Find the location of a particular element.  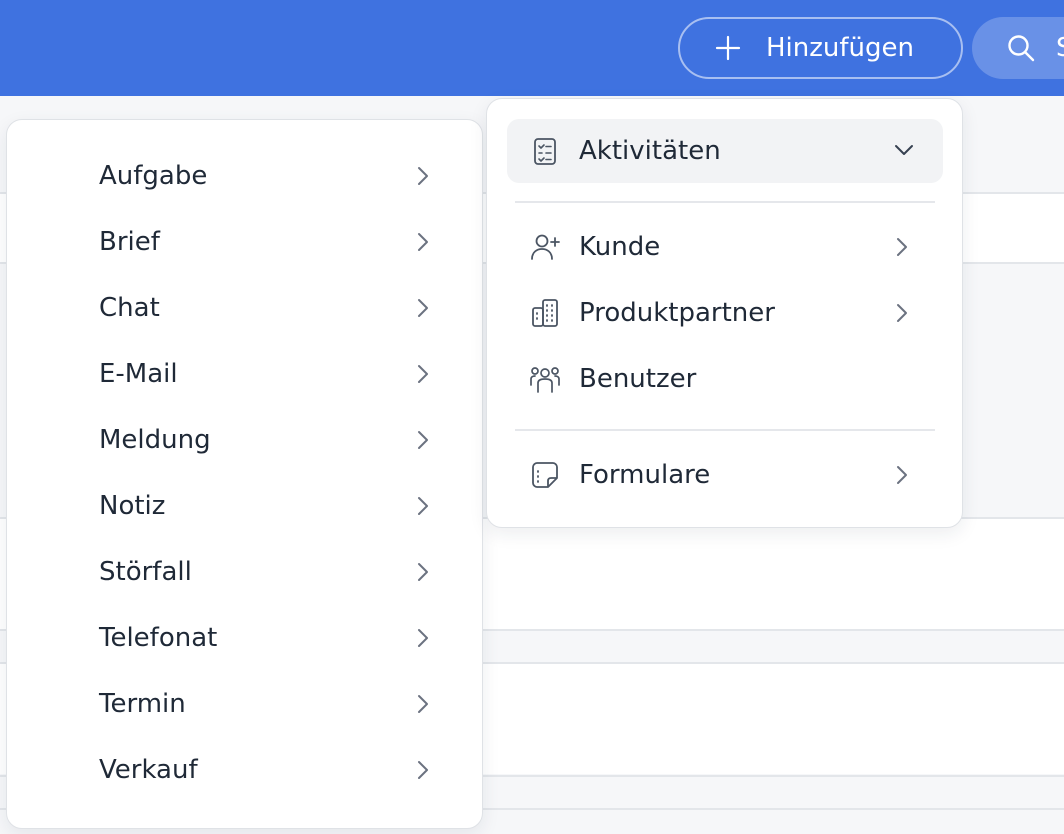

building-icon is located at coordinates (545, 313).